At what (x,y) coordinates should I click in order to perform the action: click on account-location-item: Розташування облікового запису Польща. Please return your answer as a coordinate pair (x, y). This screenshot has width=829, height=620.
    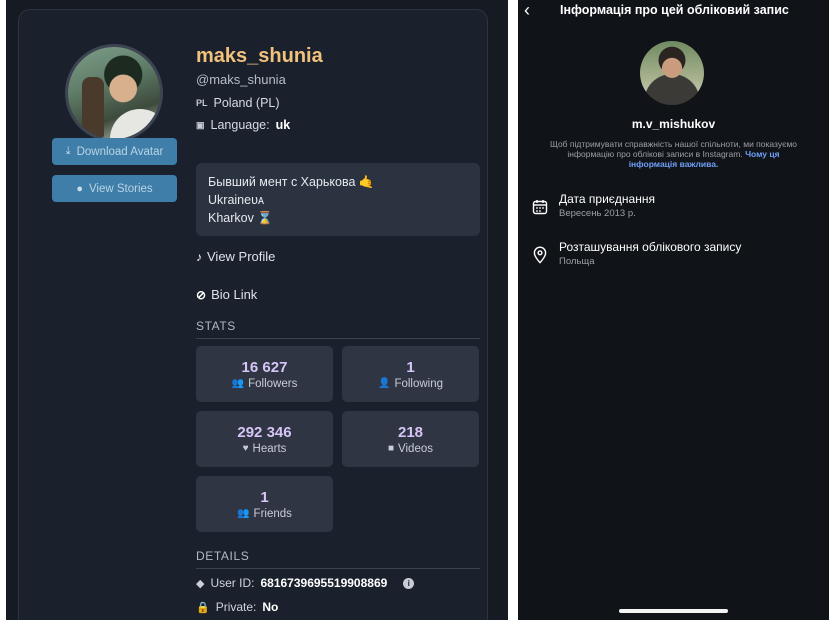
    Looking at the image, I should click on (636, 253).